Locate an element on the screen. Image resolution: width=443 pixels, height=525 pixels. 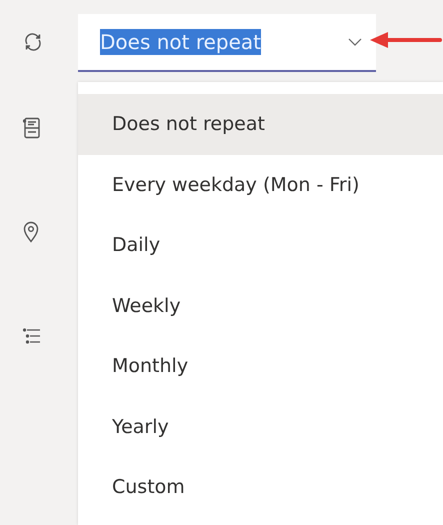
pointer-arrow-icon is located at coordinates (406, 40).